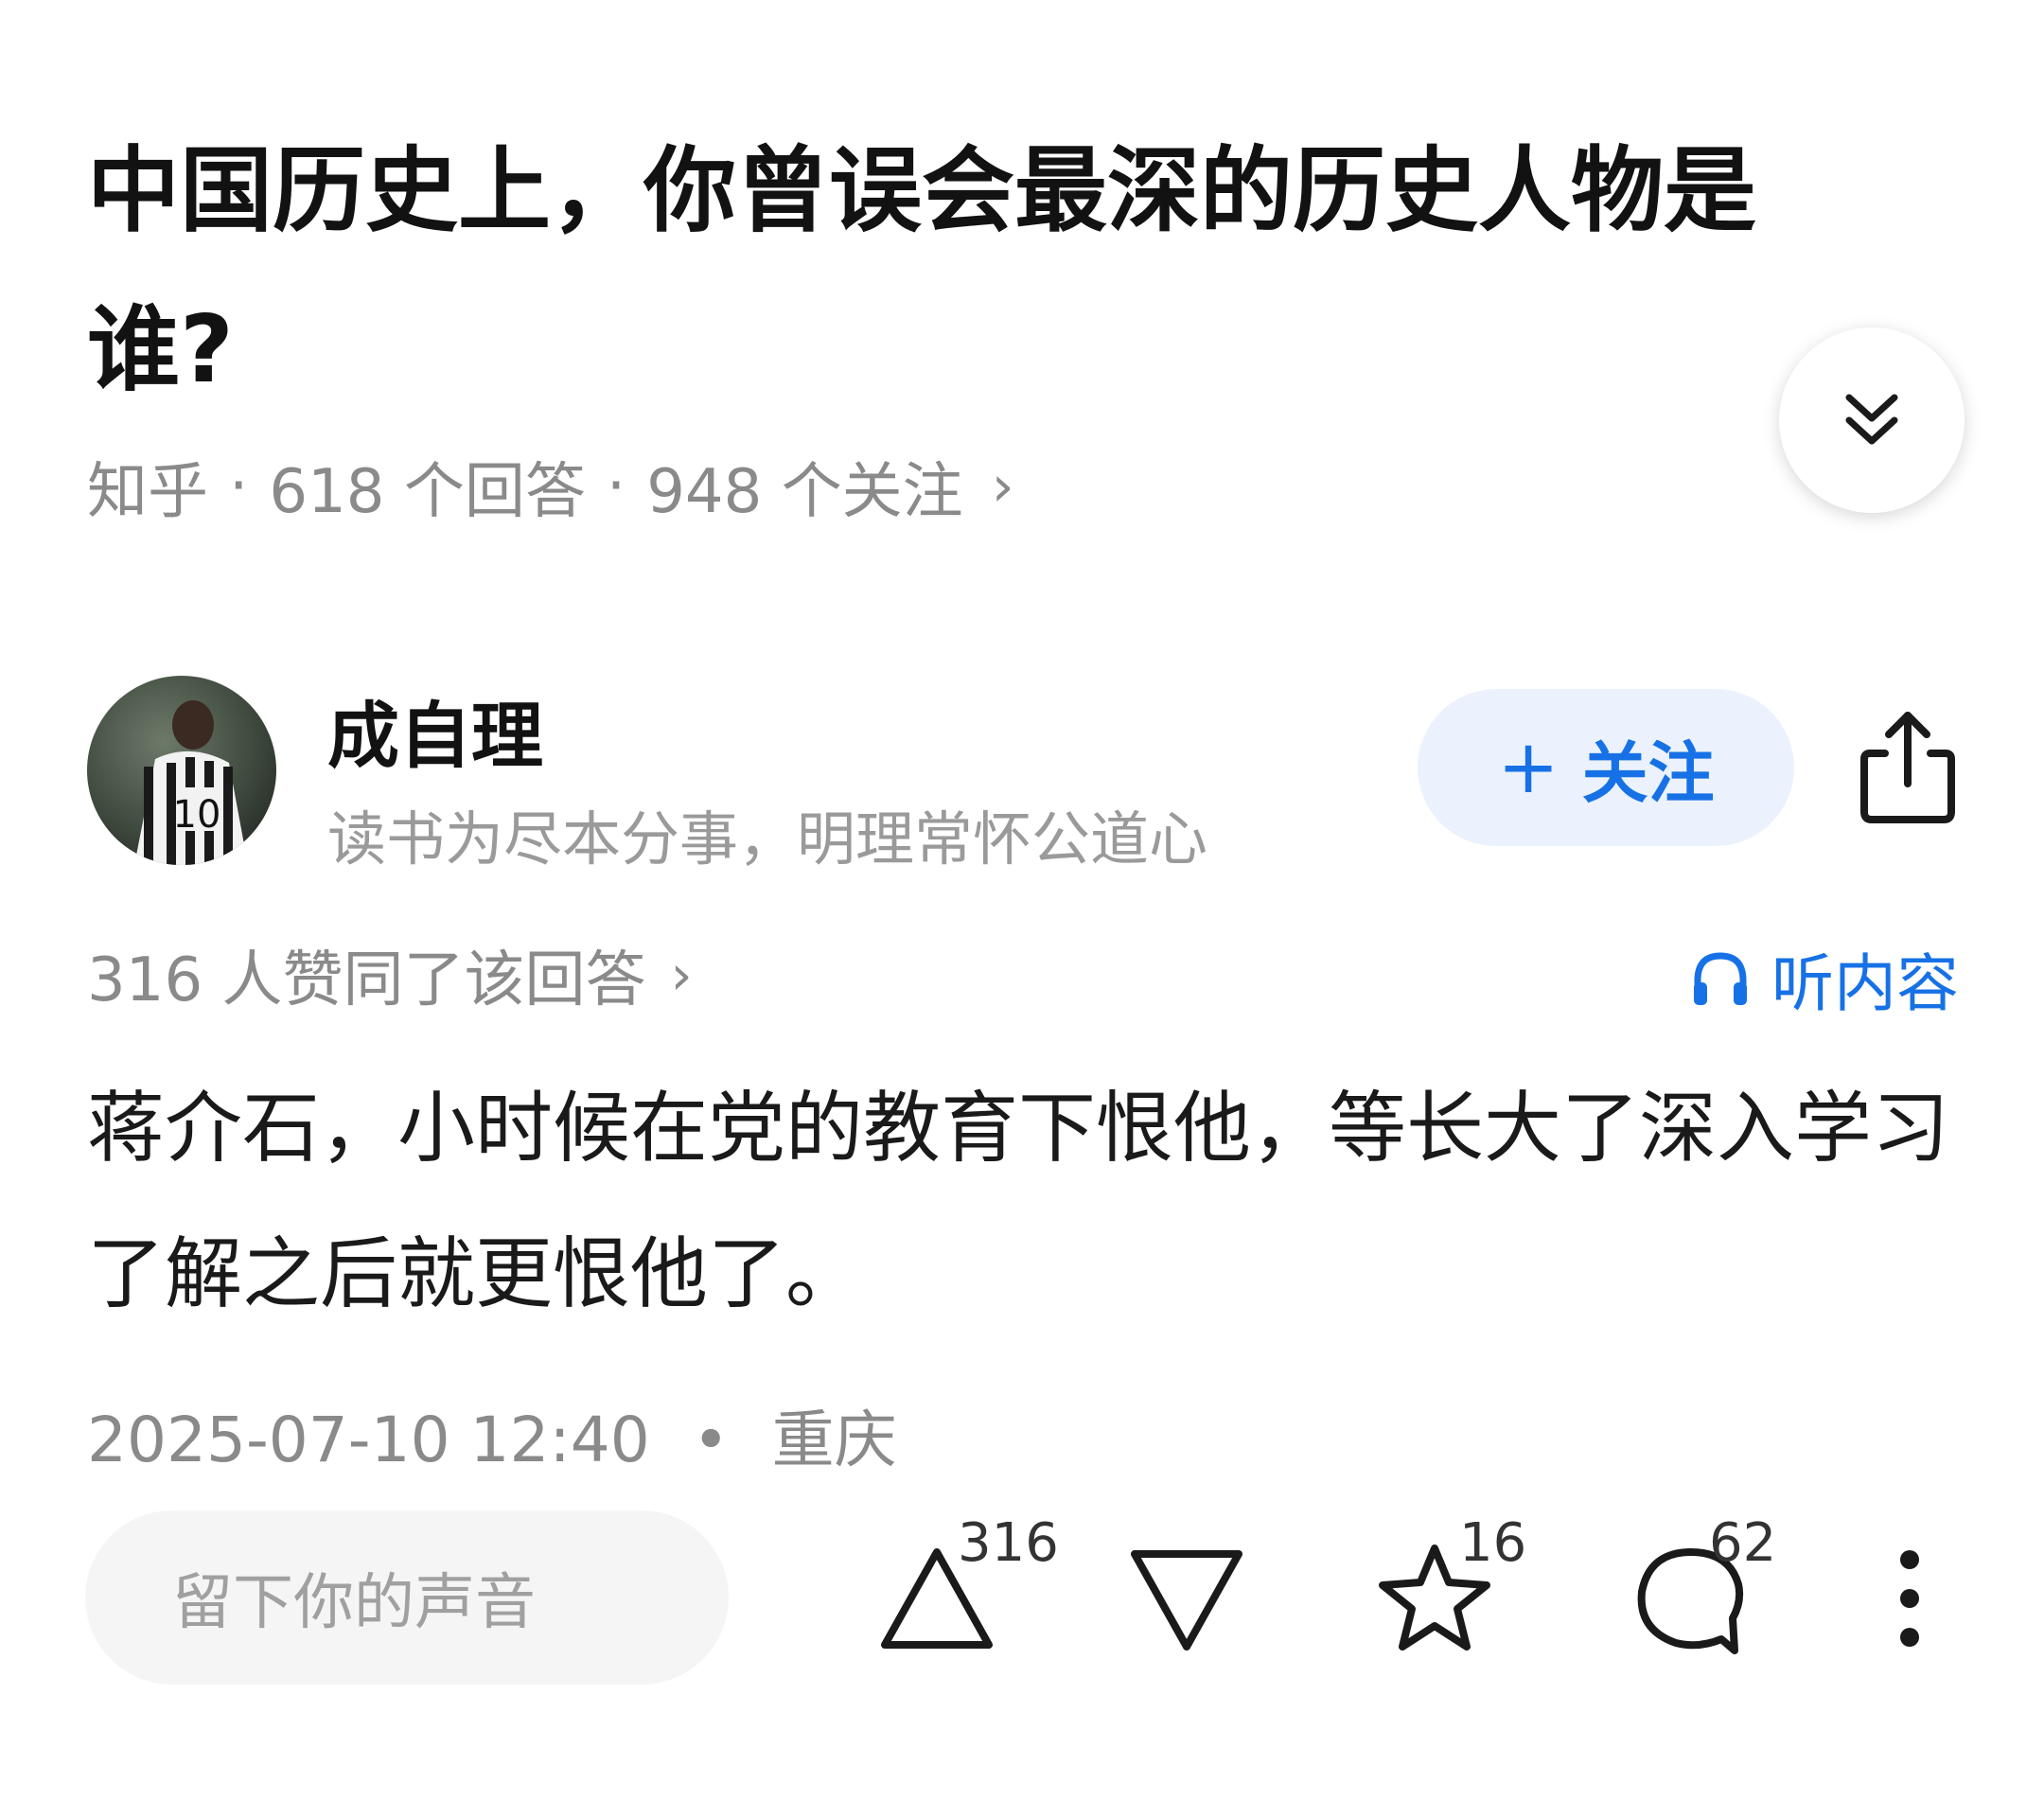  Describe the element at coordinates (1528, 767) in the screenshot. I see `plus-icon: +` at that location.